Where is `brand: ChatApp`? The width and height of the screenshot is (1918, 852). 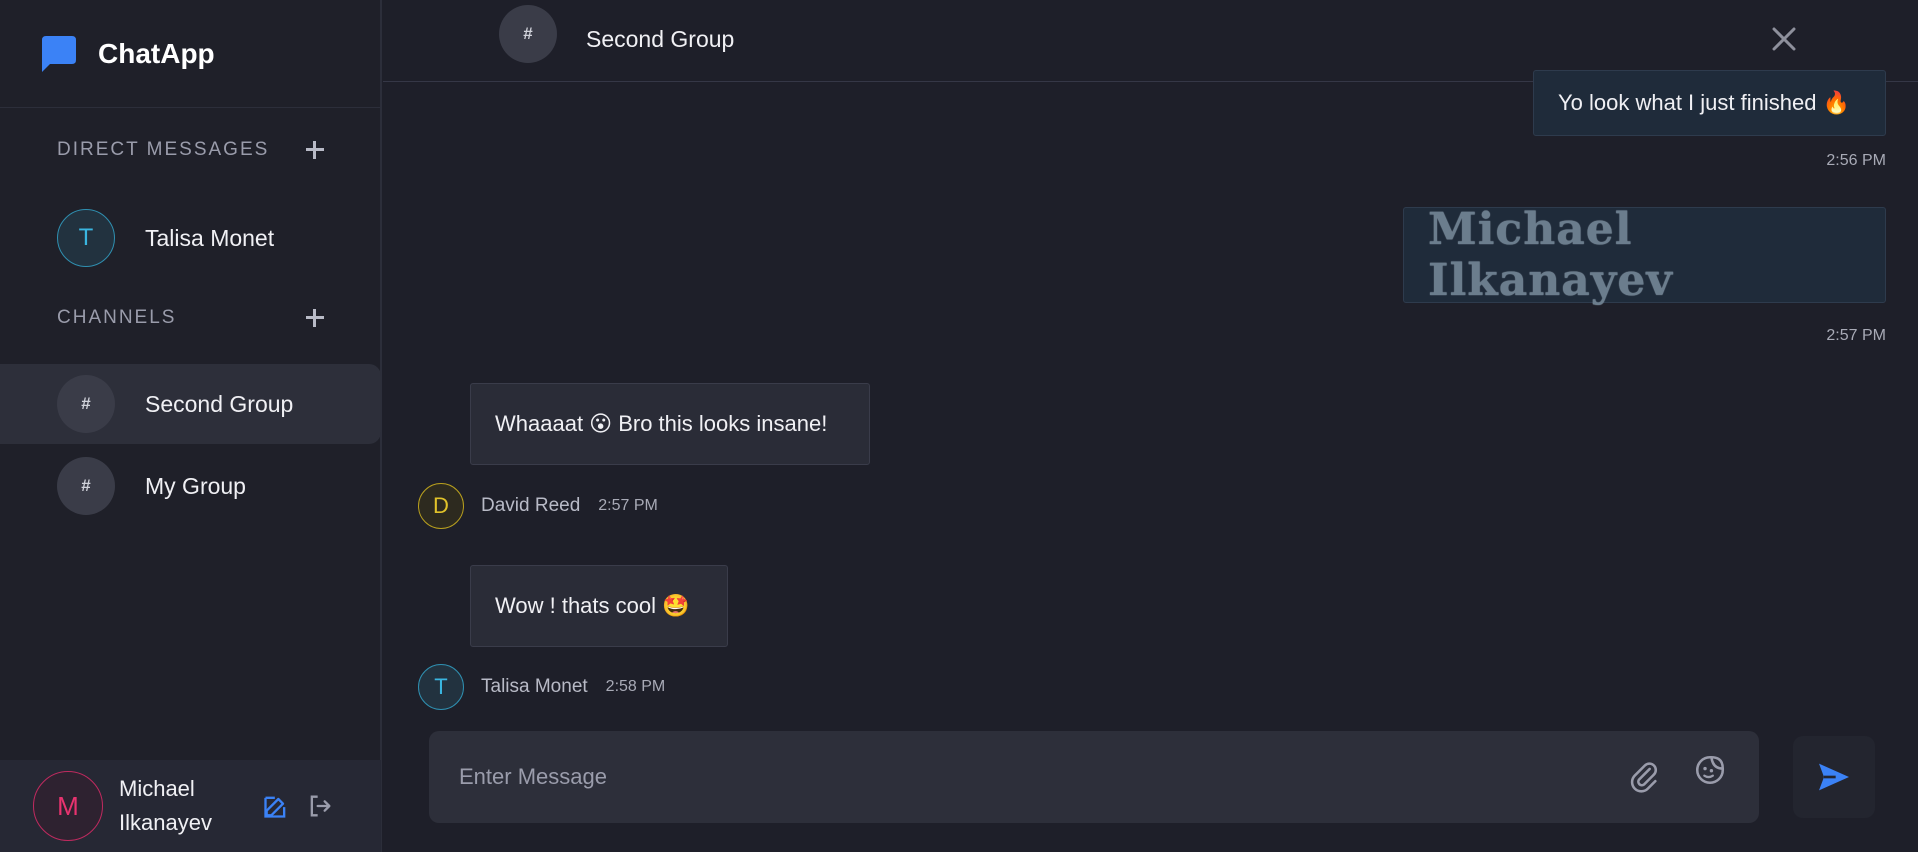
brand: ChatApp is located at coordinates (190, 54).